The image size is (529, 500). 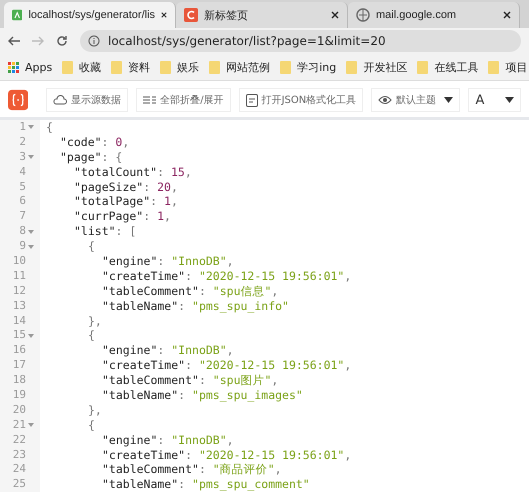 I want to click on line-number: 2, so click(x=22, y=142).